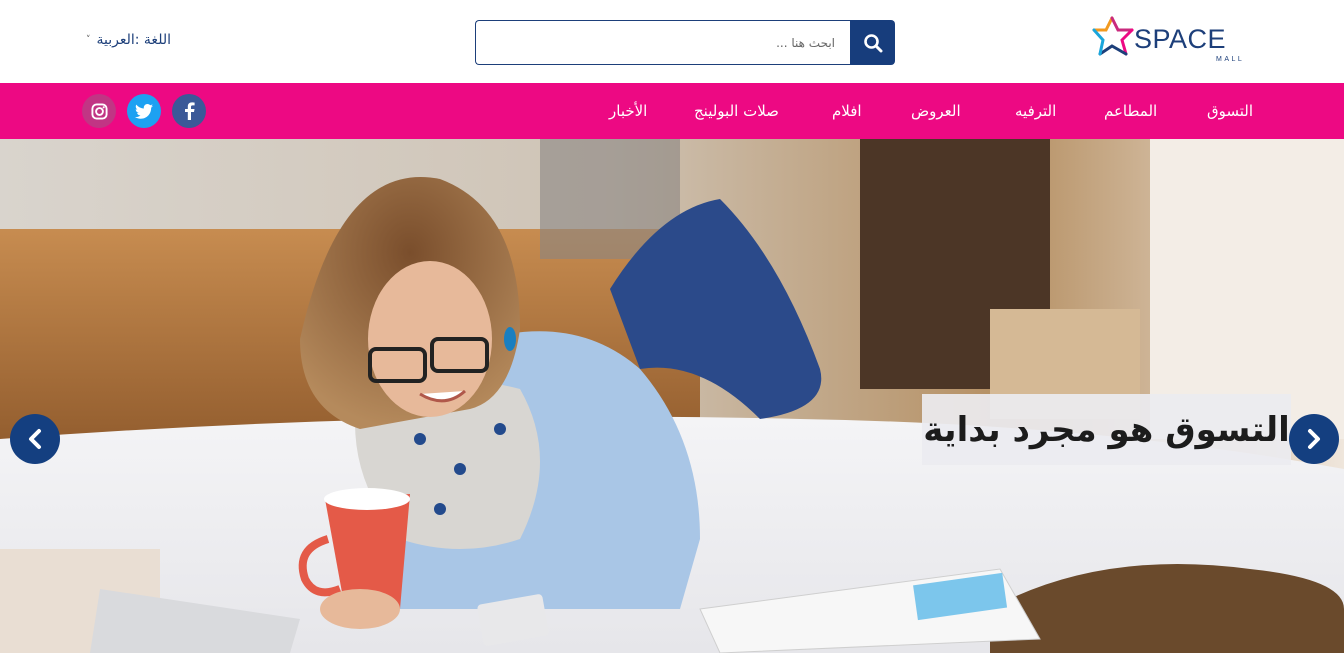 This screenshot has height=653, width=1344. What do you see at coordinates (88, 40) in the screenshot?
I see `chevron-down-icon: ˅` at bounding box center [88, 40].